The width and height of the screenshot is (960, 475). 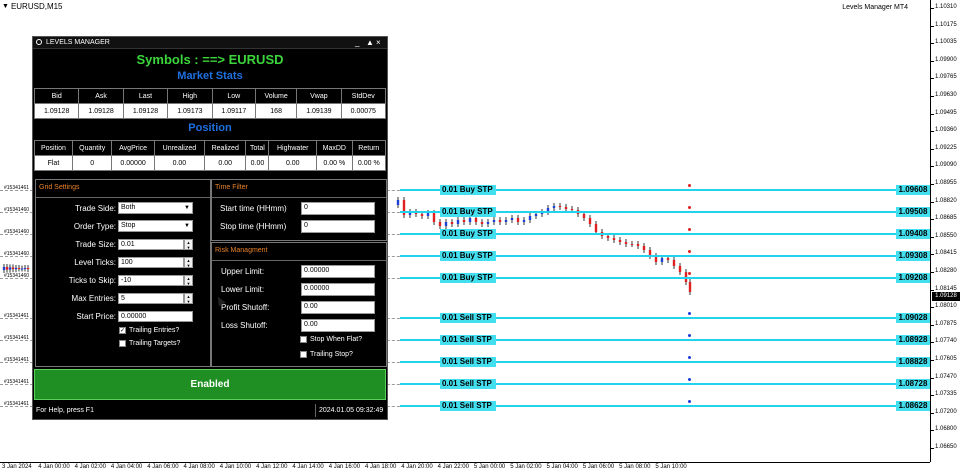 I want to click on dropdown-triangle-icon: ▼, so click(x=5, y=6).